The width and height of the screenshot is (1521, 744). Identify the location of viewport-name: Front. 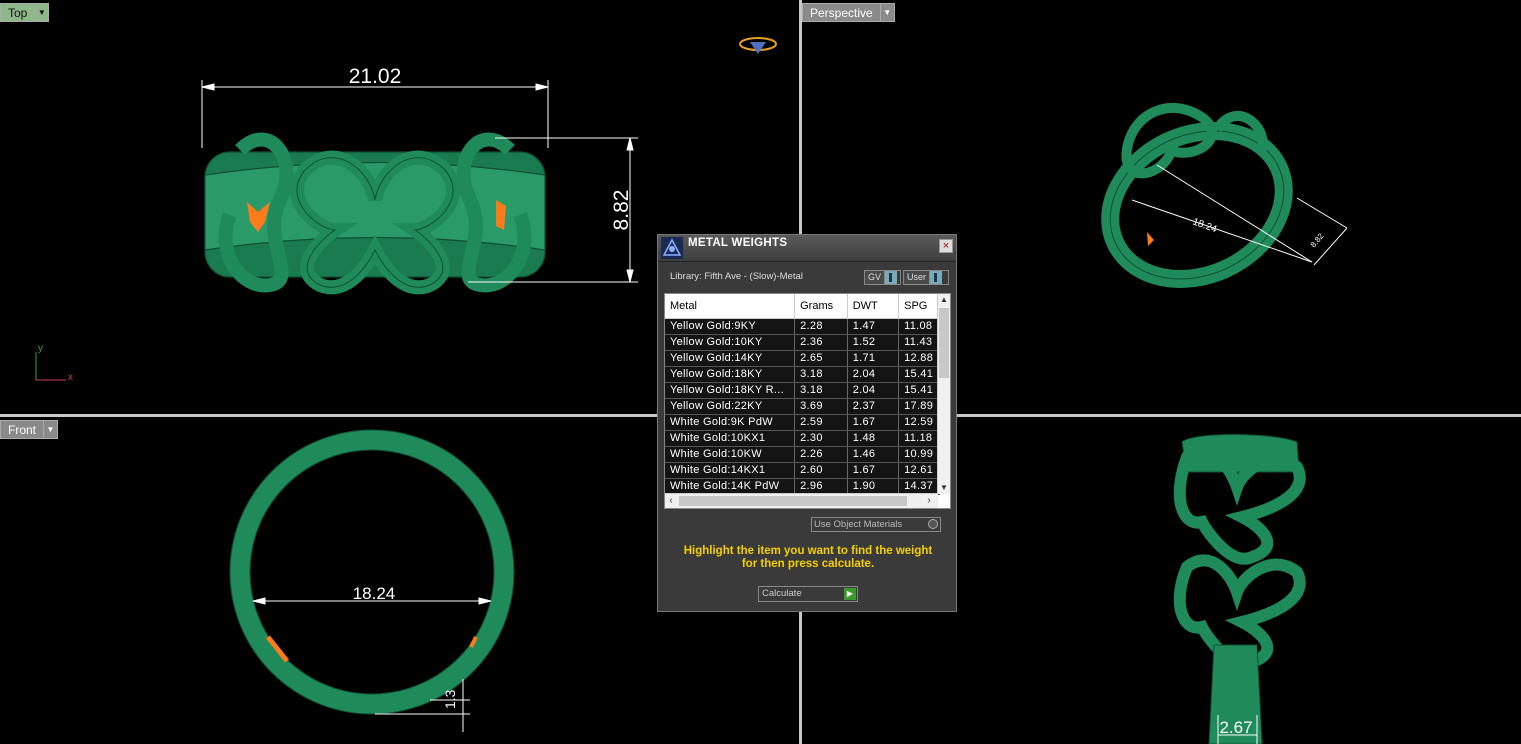
(22, 429).